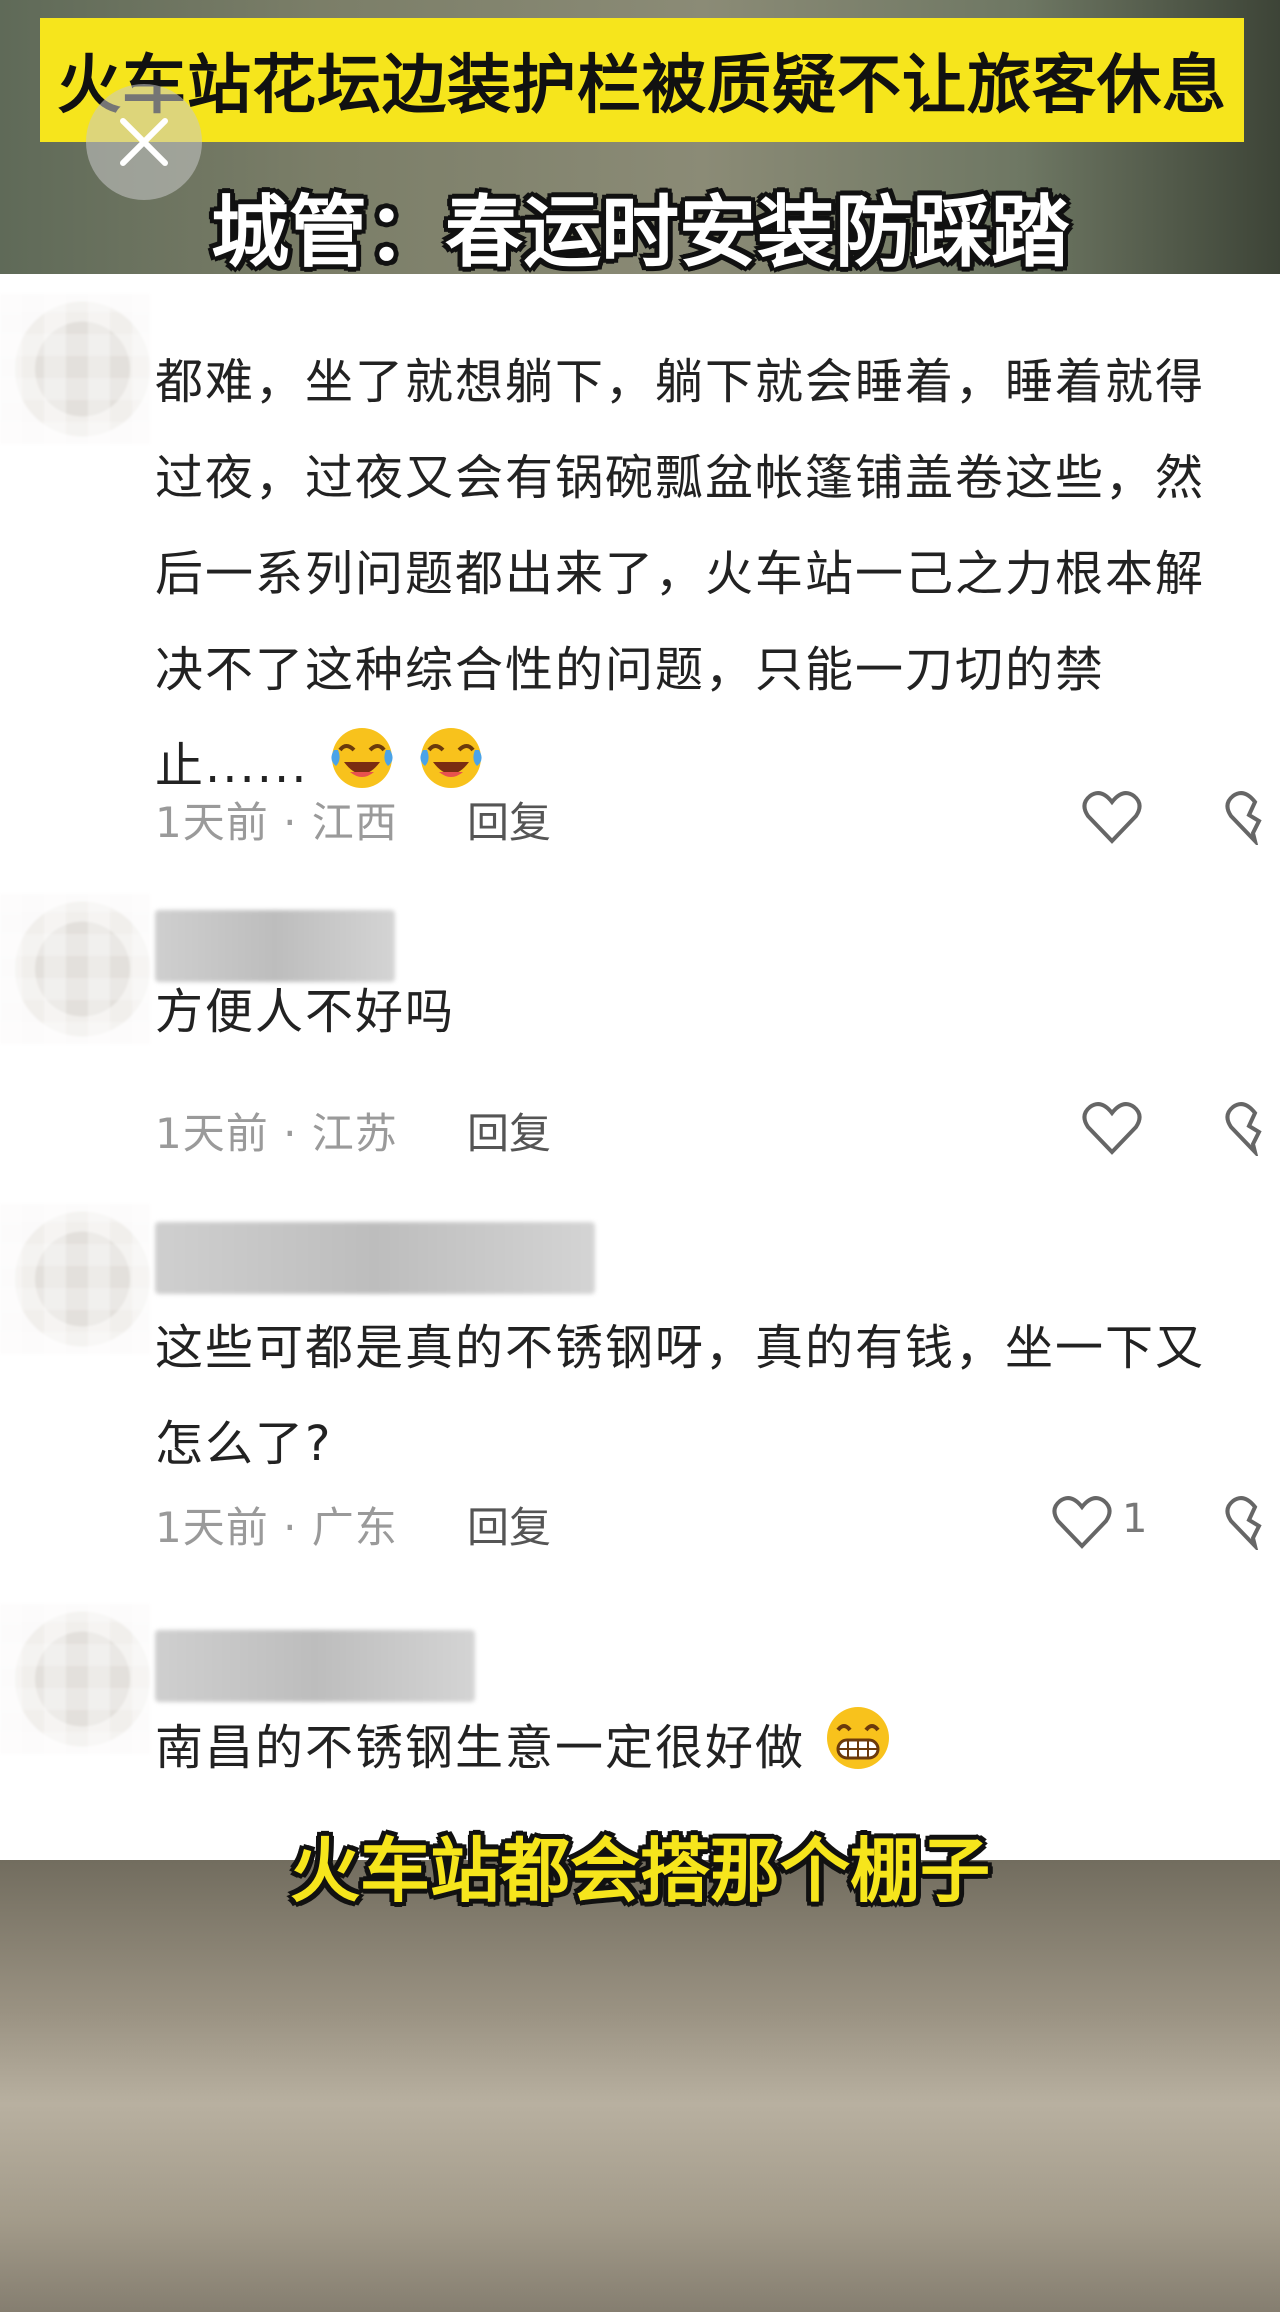 The image size is (1280, 2312). I want to click on comment-line: 这些可都是真的不锈钢呀，真的有钱，坐一下又, so click(680, 1348).